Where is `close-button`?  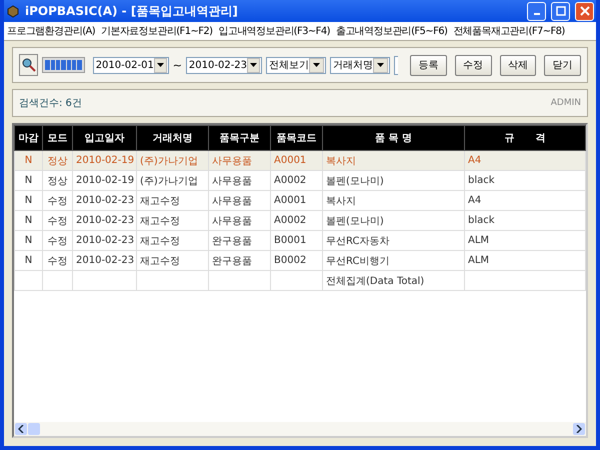 close-button is located at coordinates (584, 11).